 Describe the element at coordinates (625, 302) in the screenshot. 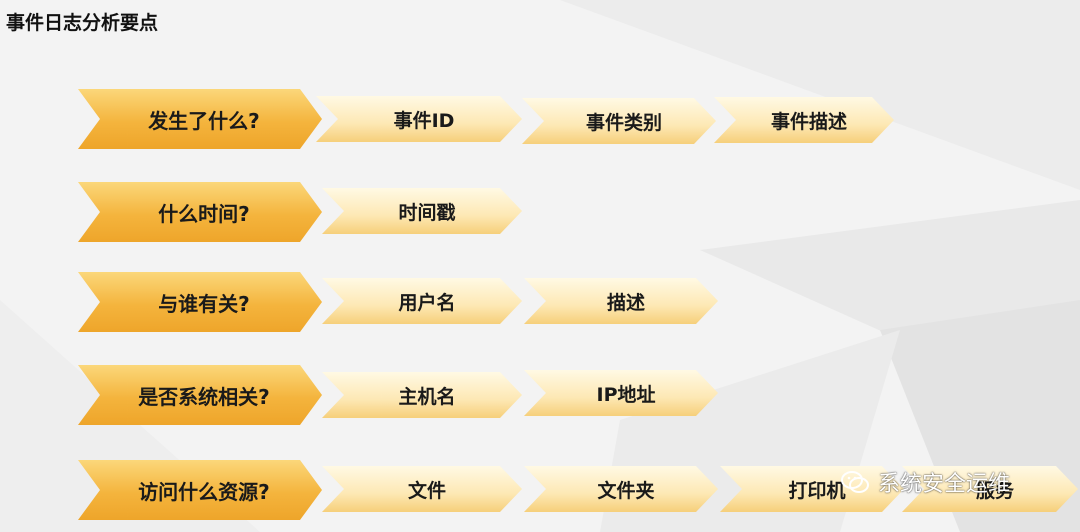

I see `item-label: 描述` at that location.